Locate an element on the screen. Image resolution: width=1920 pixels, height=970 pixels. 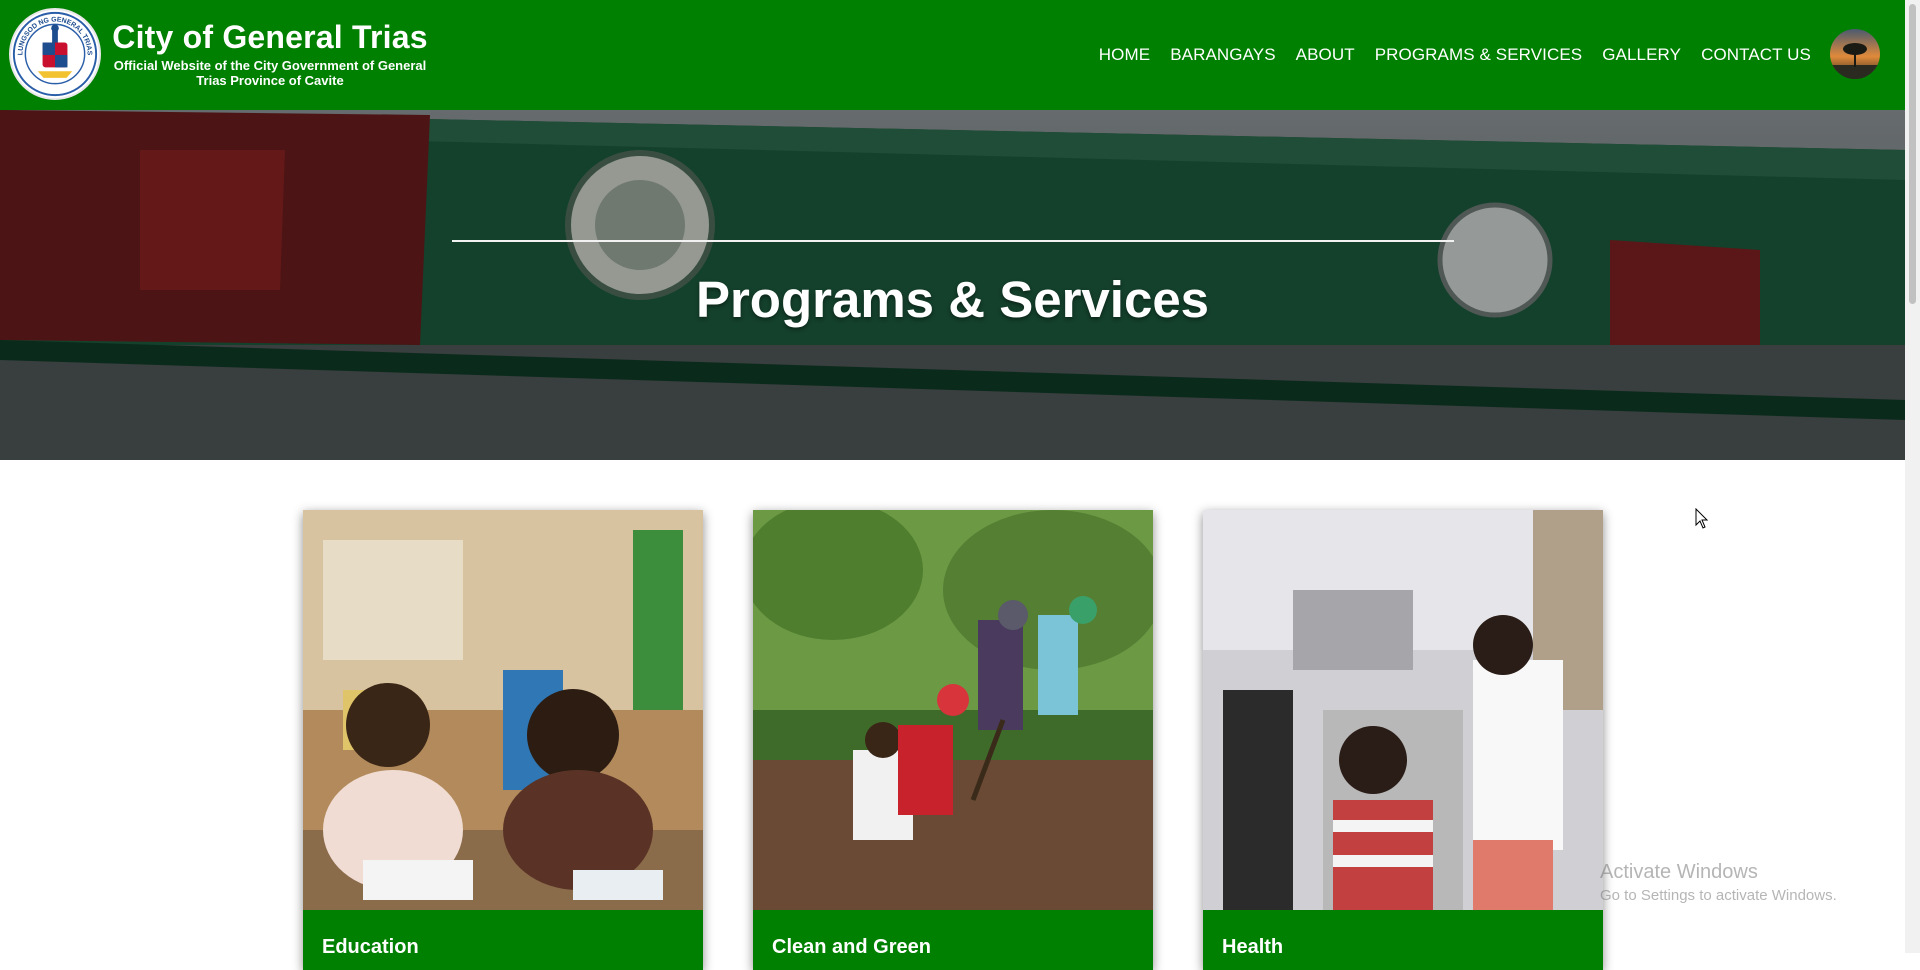
sunset-tree-avatar-icon is located at coordinates (1855, 54).